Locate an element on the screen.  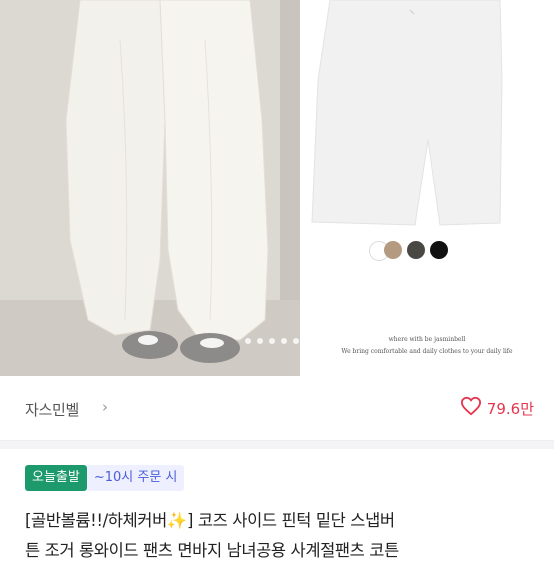
swatch-beige is located at coordinates (393, 250).